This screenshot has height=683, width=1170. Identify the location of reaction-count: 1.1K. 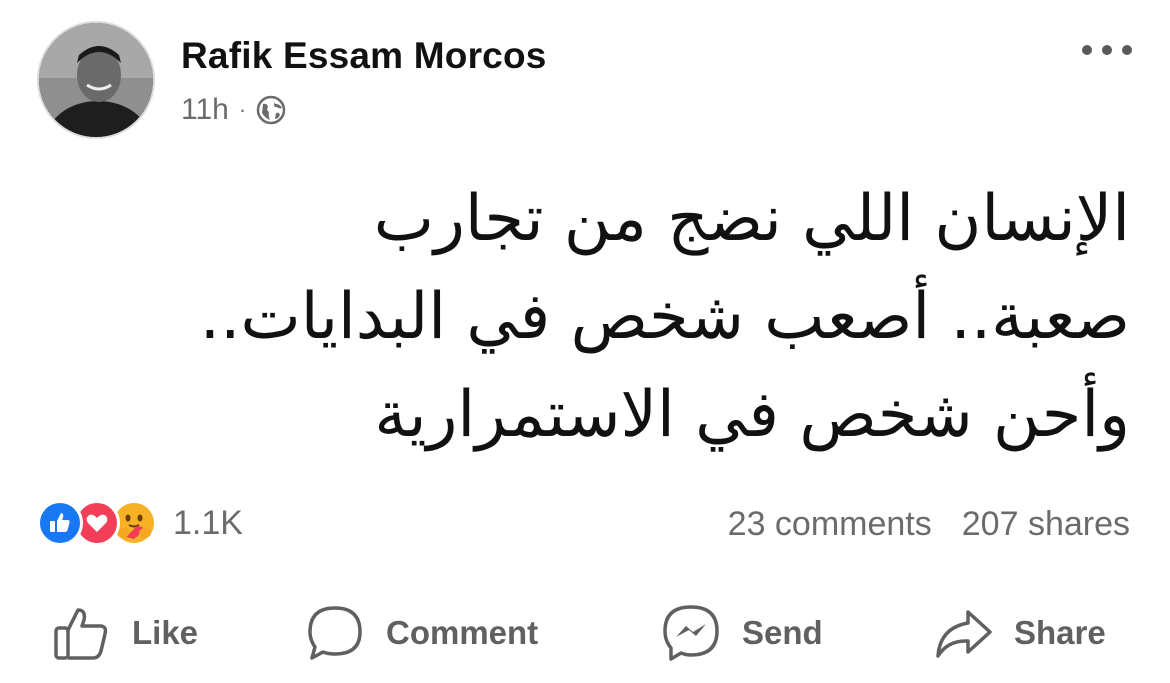
(208, 522).